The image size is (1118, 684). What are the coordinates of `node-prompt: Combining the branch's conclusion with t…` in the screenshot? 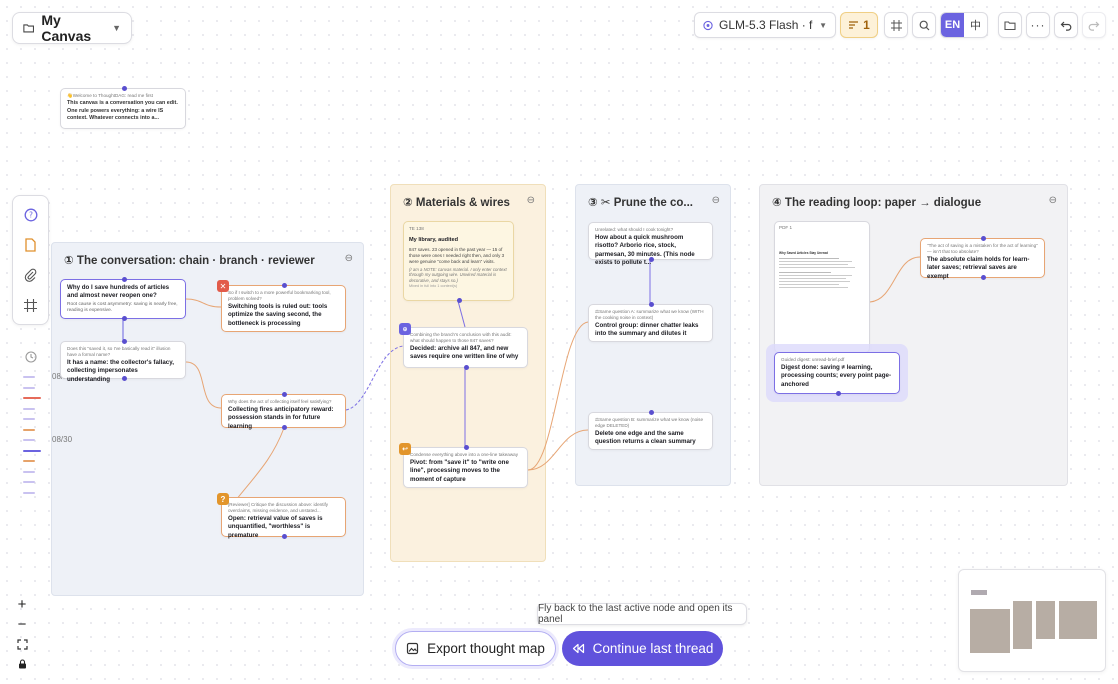 It's located at (461, 337).